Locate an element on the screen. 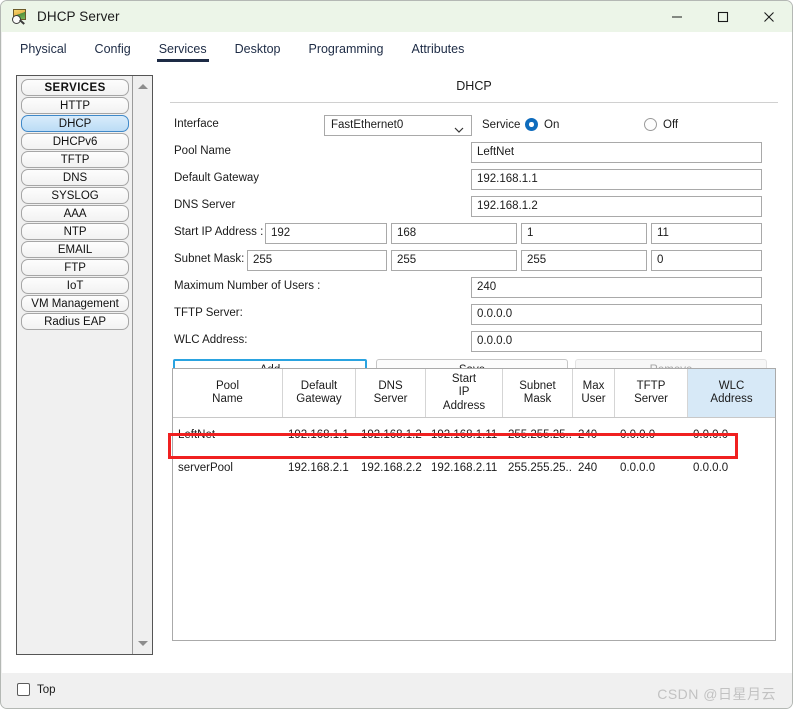  sidebar-item-dhcpv6: DHCPv6 is located at coordinates (75, 141).